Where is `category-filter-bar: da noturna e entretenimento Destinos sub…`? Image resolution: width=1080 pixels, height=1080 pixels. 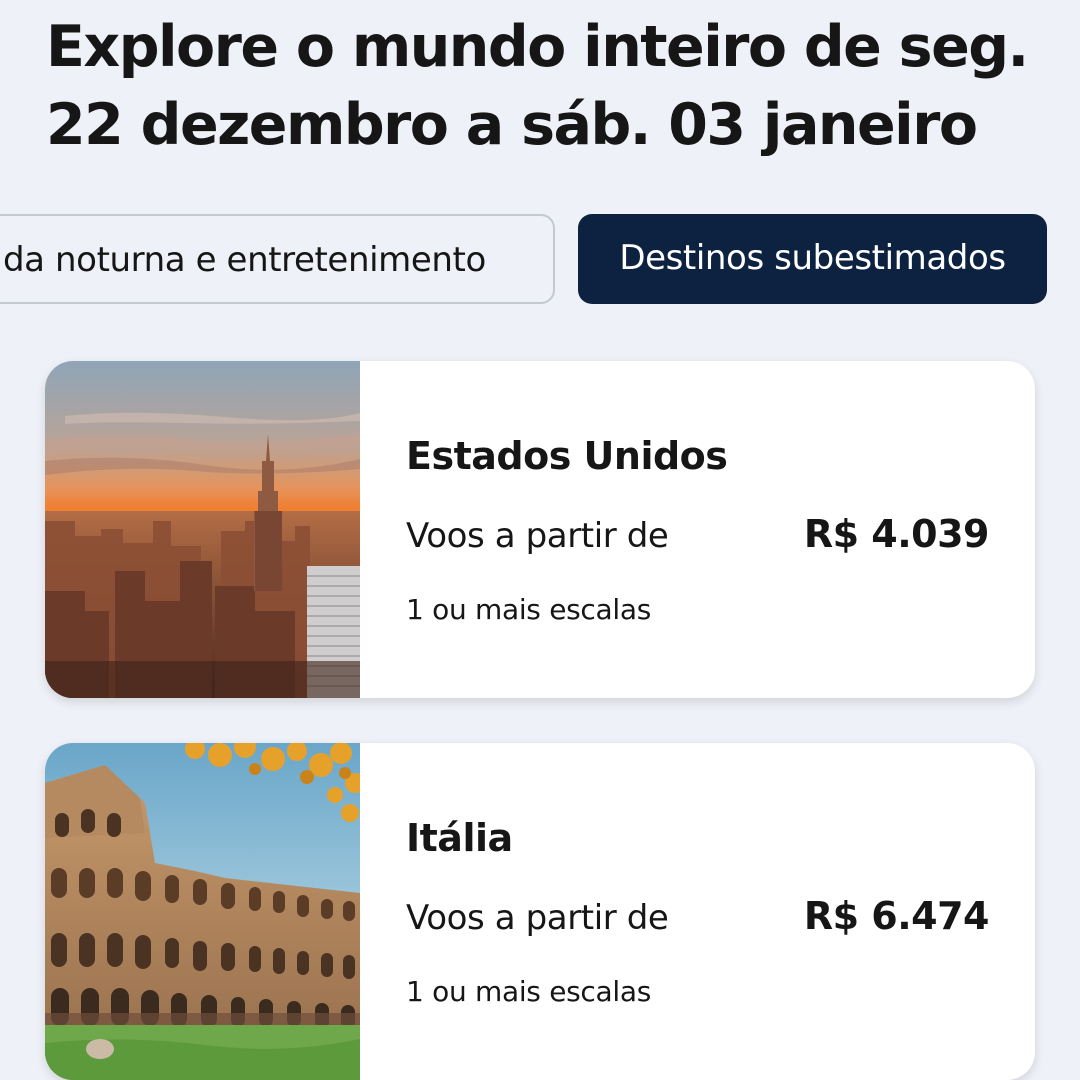 category-filter-bar: da noturna e entretenimento Destinos sub… is located at coordinates (540, 259).